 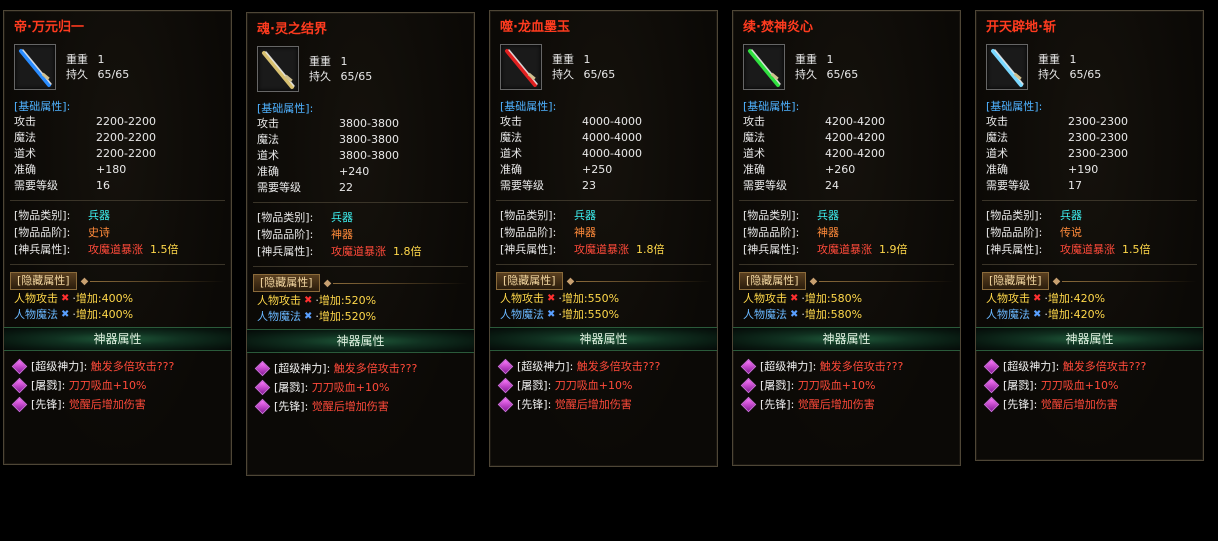 I want to click on skill-desc: 觉醒后增加伤害, so click(x=350, y=406).